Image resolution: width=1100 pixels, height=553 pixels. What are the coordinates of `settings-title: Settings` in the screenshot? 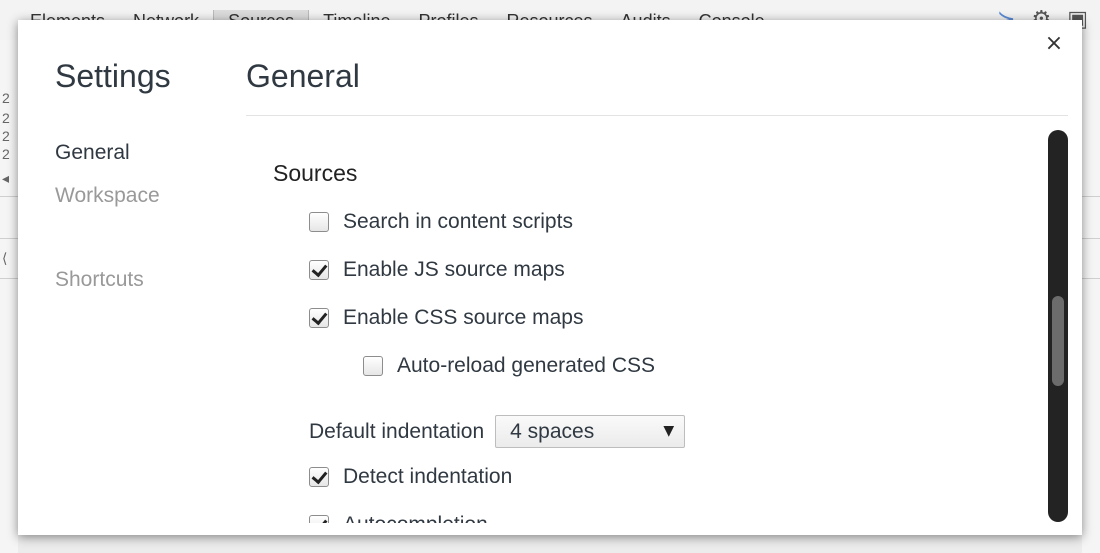 It's located at (113, 76).